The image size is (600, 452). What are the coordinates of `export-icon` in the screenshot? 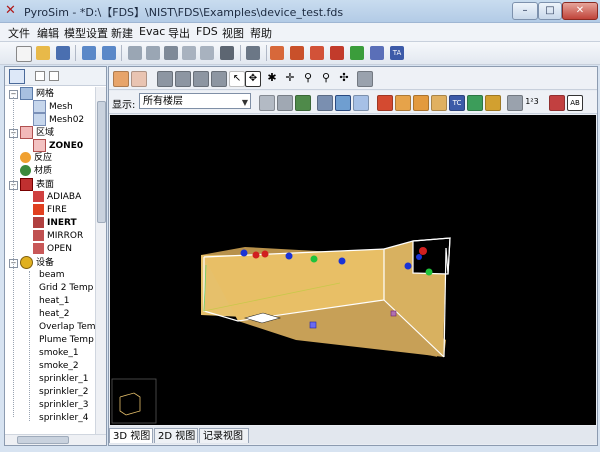 It's located at (109, 53).